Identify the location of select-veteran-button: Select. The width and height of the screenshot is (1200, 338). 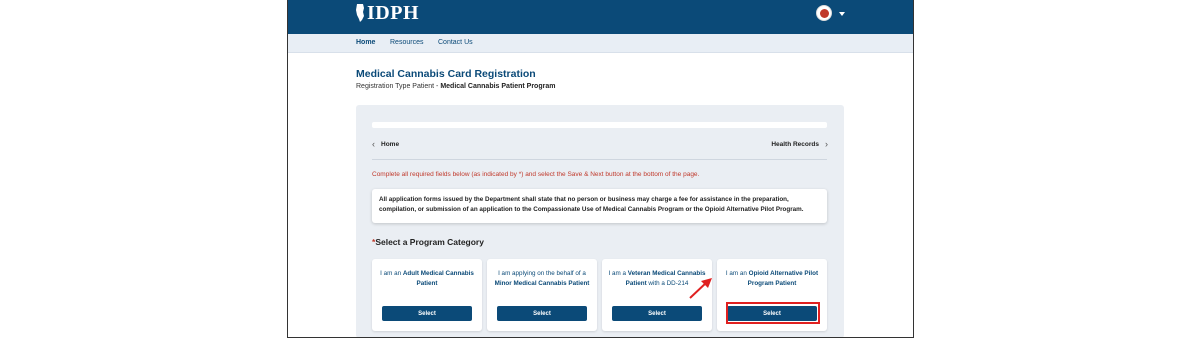
(657, 313).